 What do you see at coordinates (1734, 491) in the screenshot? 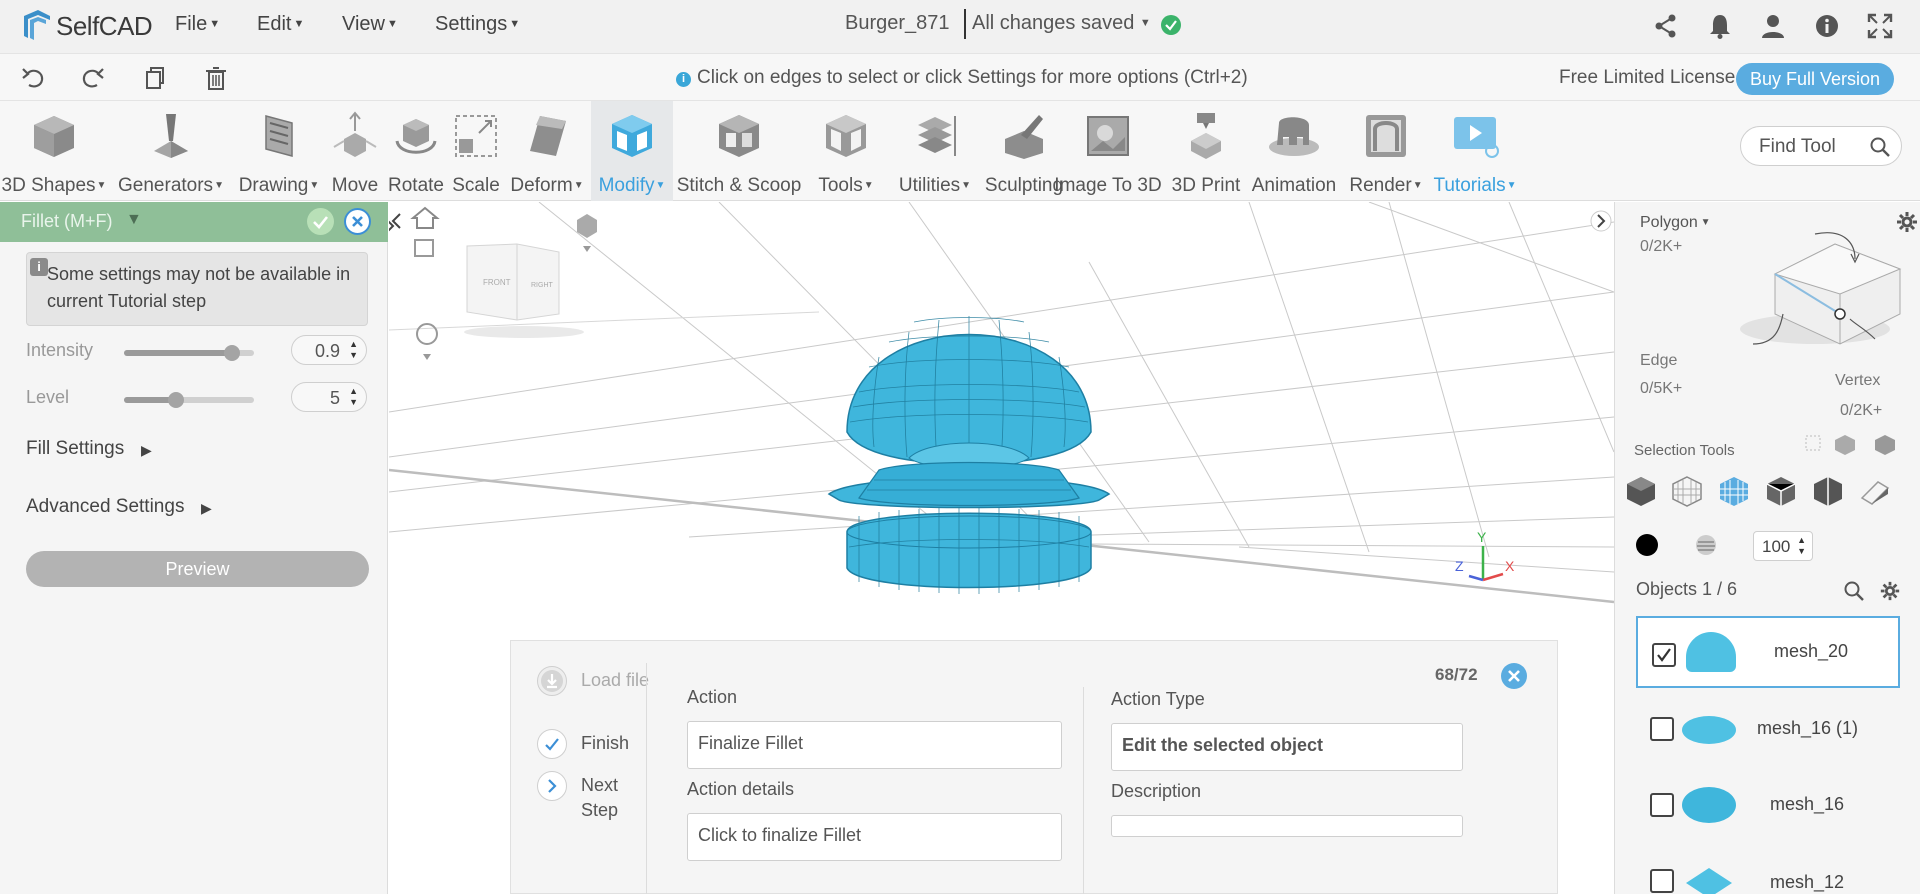
I see `polygon-select-icon` at bounding box center [1734, 491].